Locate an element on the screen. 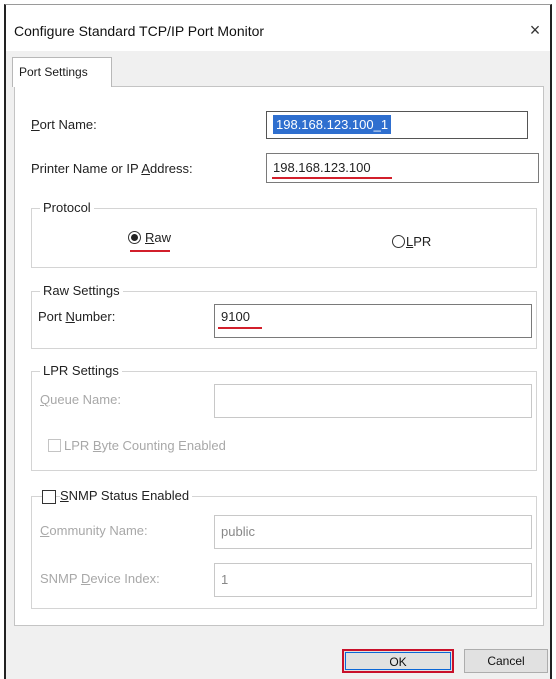  device-index-value: 1 is located at coordinates (225, 579).